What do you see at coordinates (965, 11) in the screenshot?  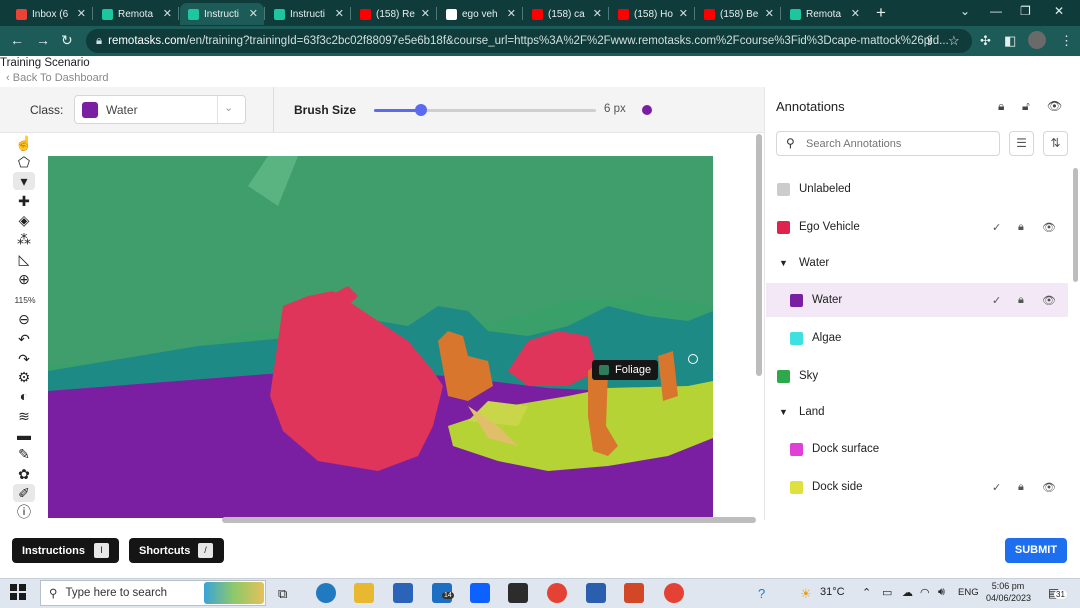 I see `tab-search-icon: ⌄` at bounding box center [965, 11].